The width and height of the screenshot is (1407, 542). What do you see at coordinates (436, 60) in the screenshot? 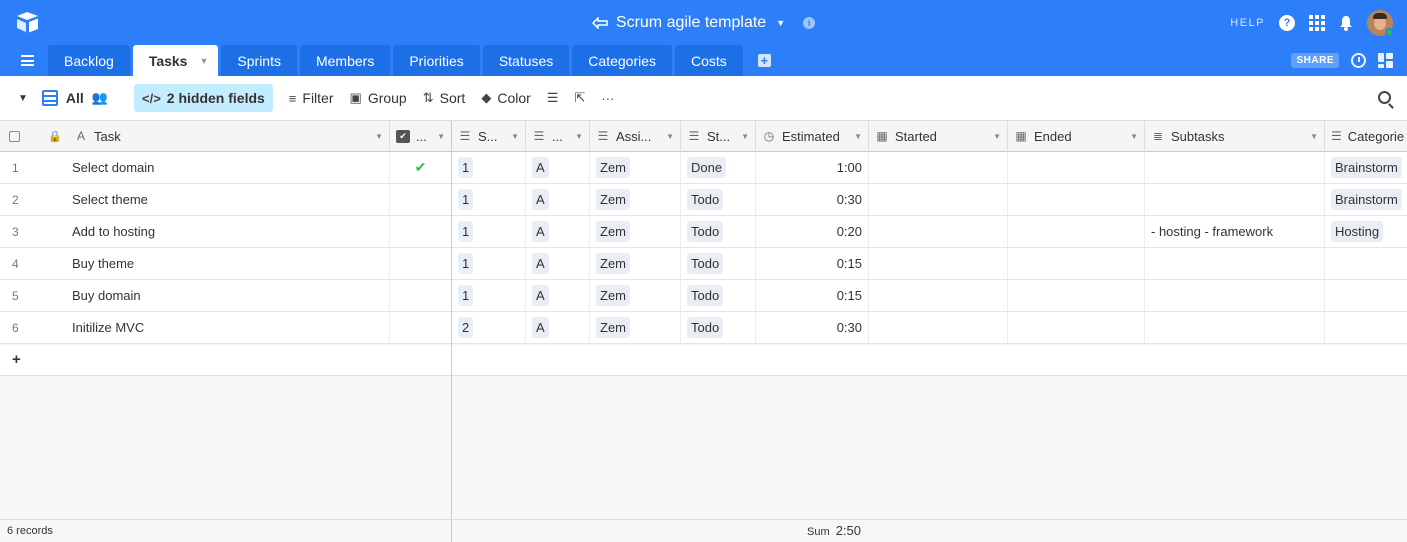
I see `tab-priorities: Priorities` at bounding box center [436, 60].